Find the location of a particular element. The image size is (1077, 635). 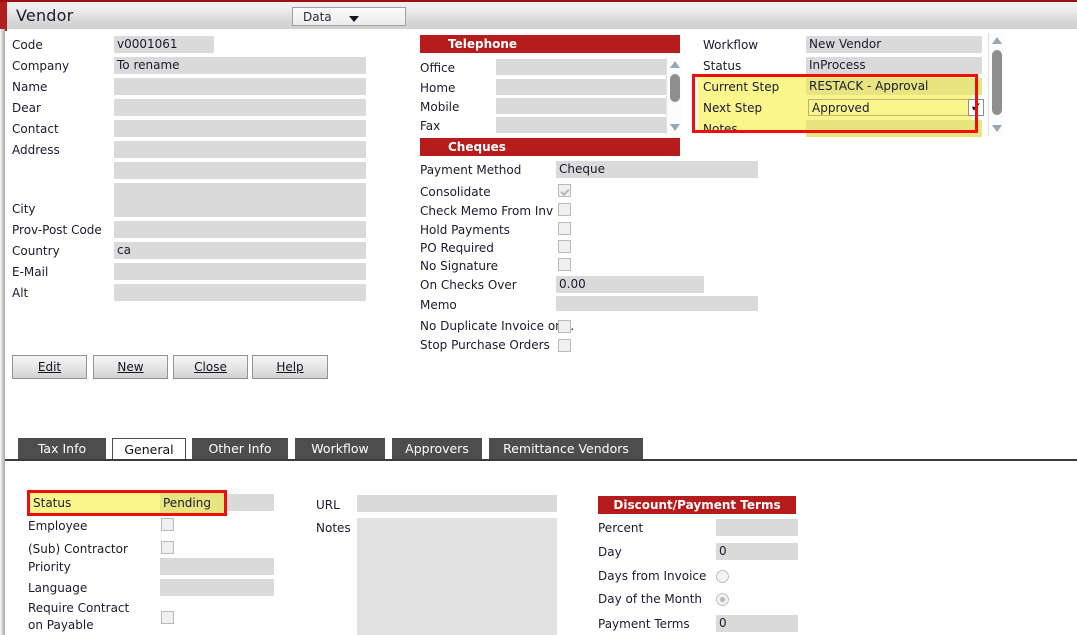

data-menu-dropdown: Data is located at coordinates (349, 16).